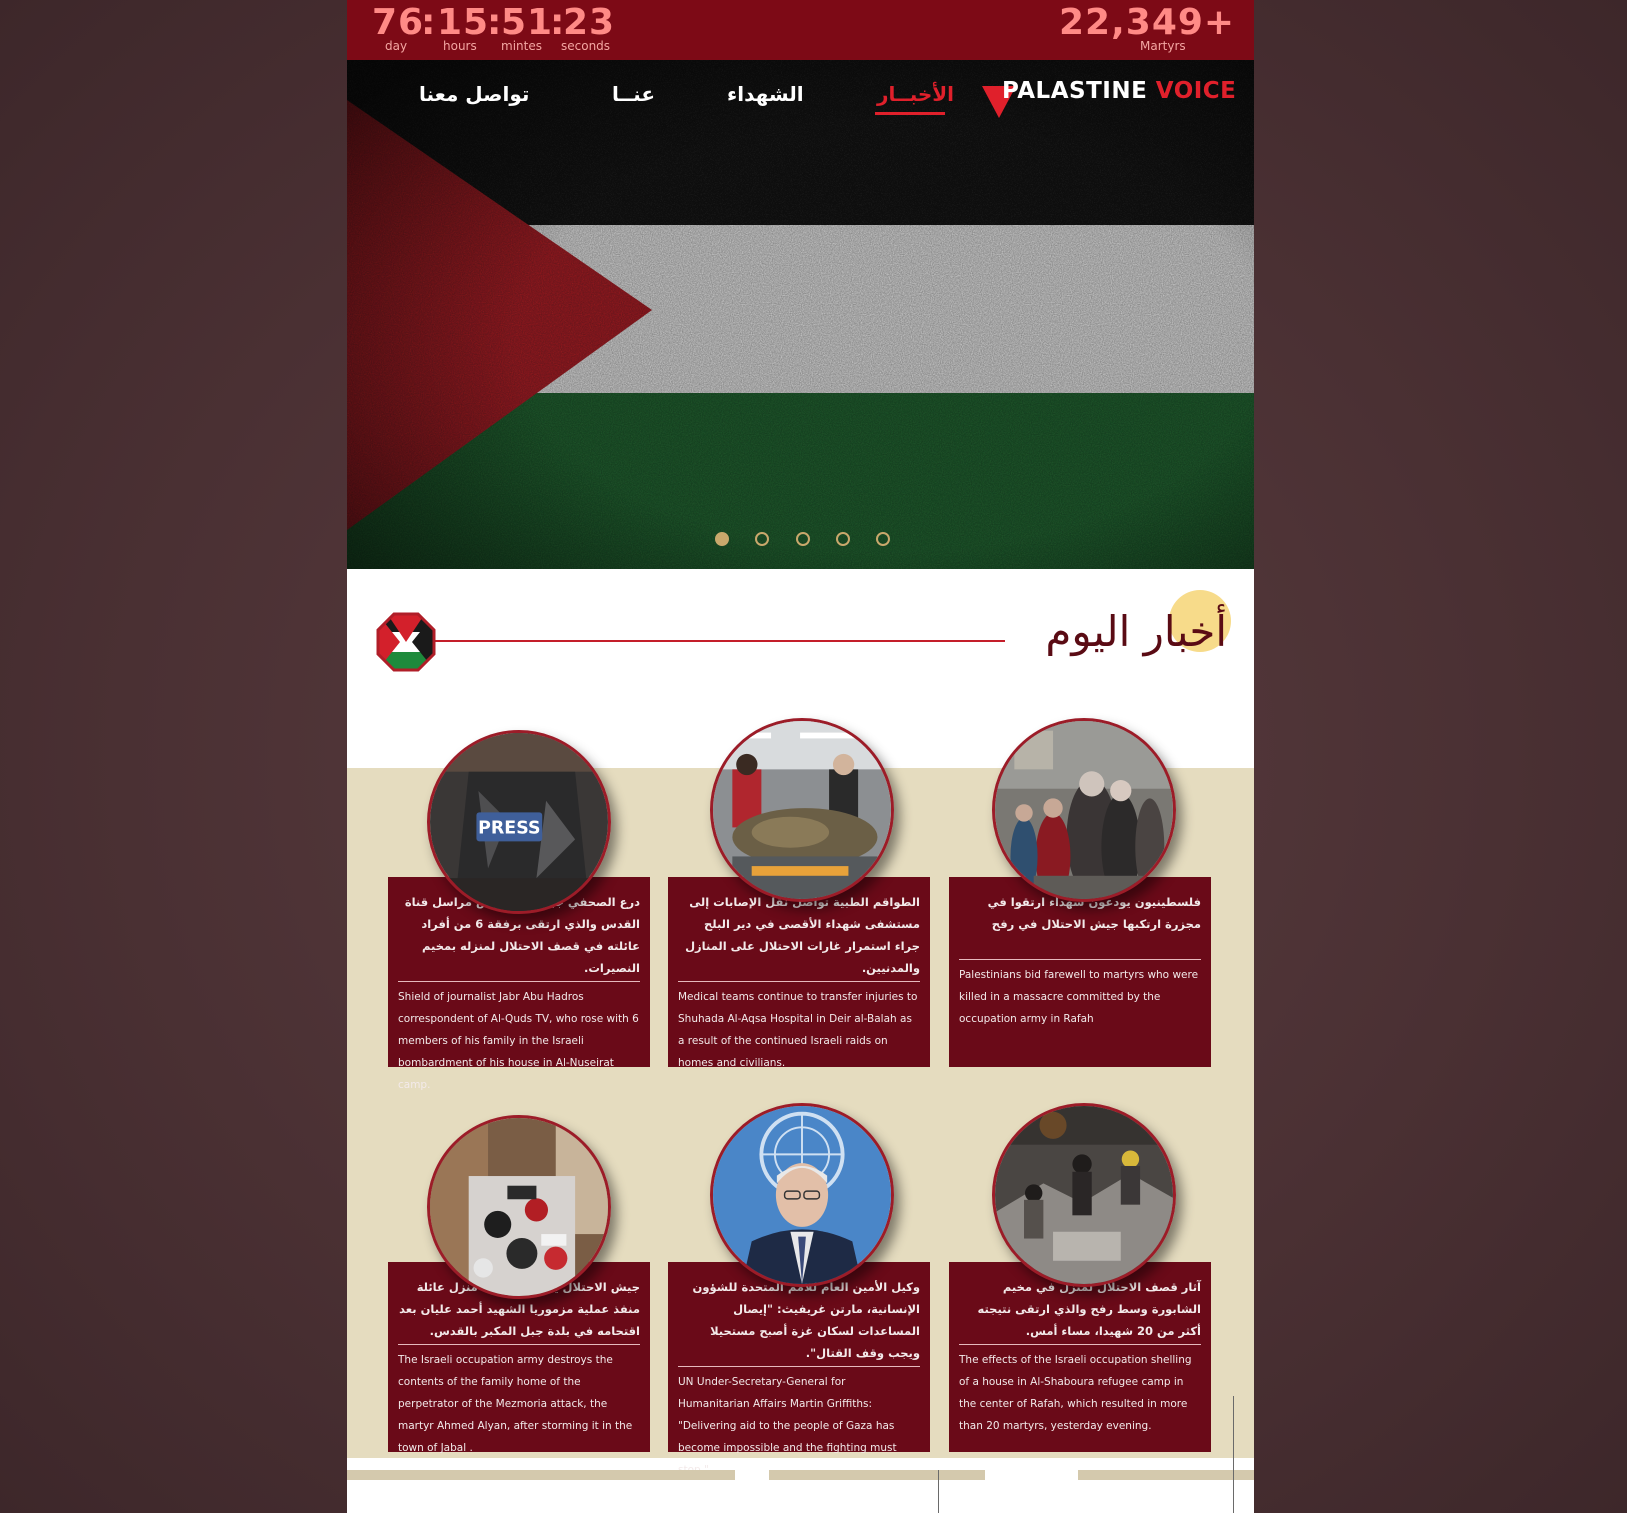 The image size is (1627, 1513). What do you see at coordinates (406, 642) in the screenshot?
I see `palestine-flag-badge-icon` at bounding box center [406, 642].